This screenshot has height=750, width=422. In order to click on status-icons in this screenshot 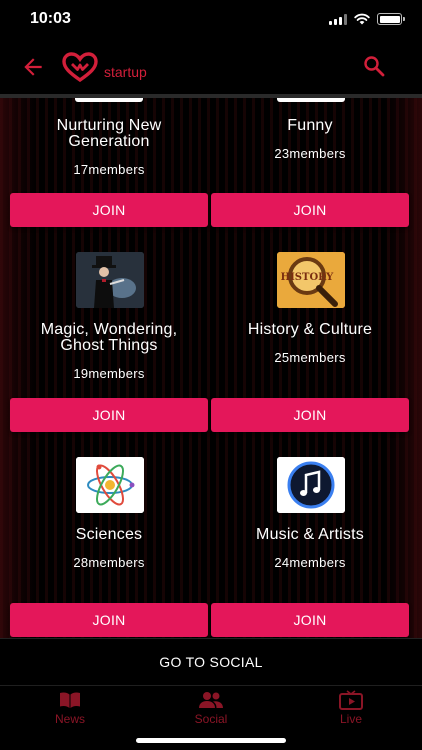, I will do `click(367, 19)`.